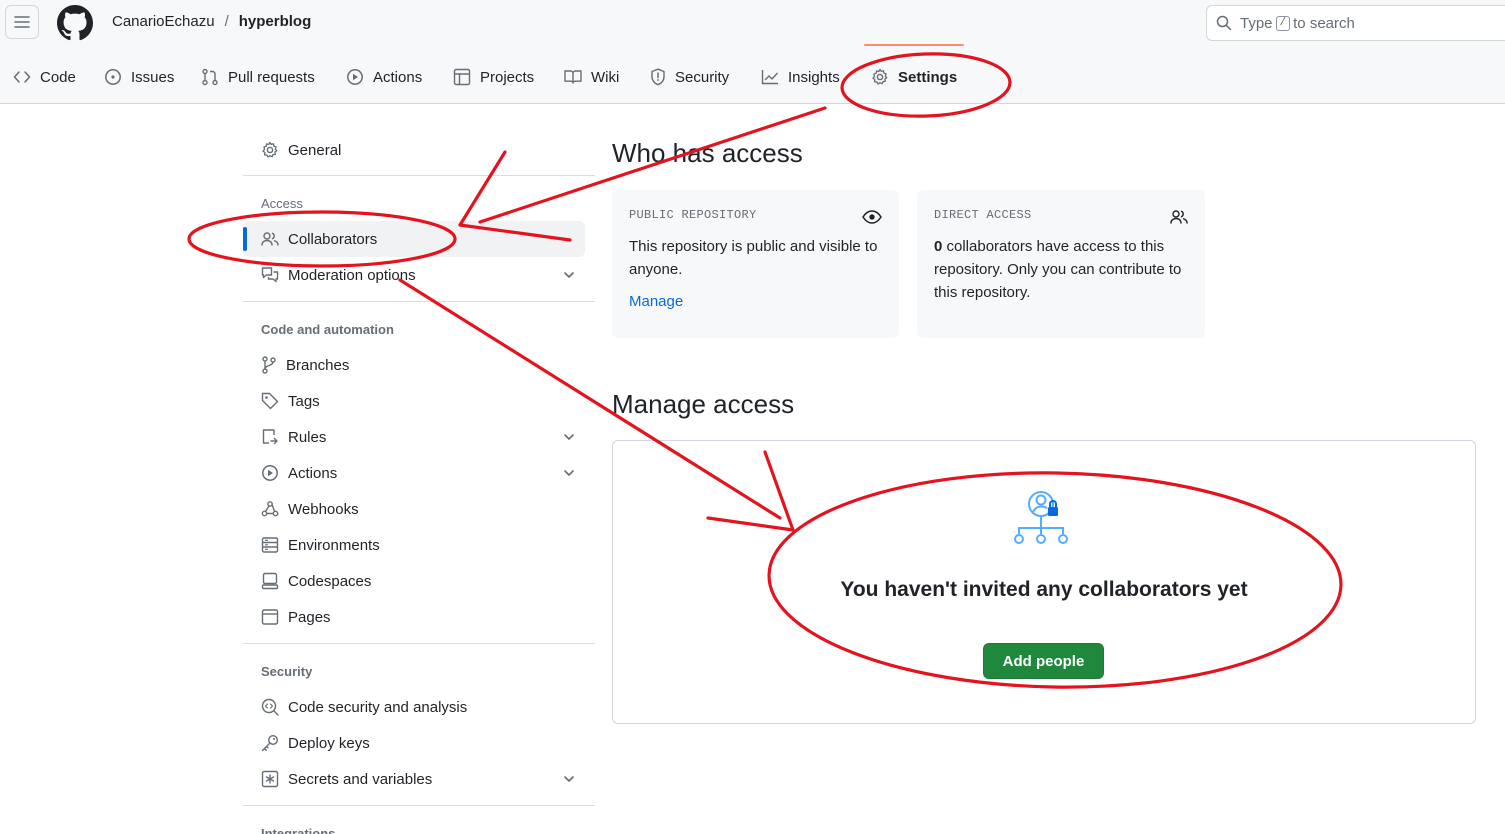 The height and width of the screenshot is (834, 1505). I want to click on add-people-button: Add people, so click(1043, 661).